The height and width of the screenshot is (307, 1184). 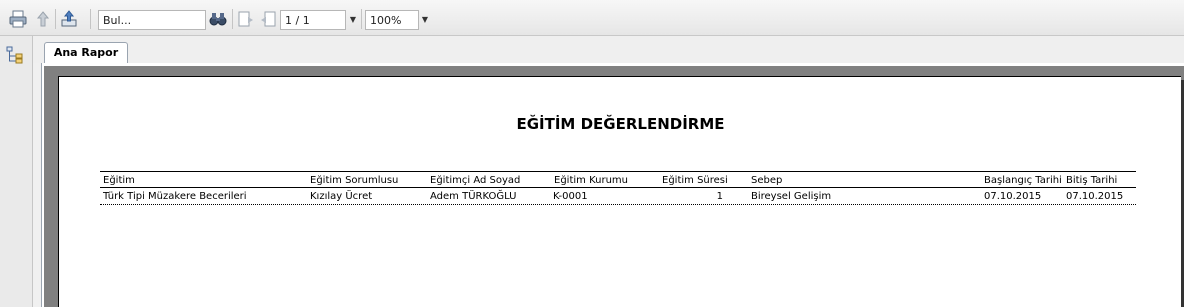 I want to click on binoculars-icon, so click(x=218, y=19).